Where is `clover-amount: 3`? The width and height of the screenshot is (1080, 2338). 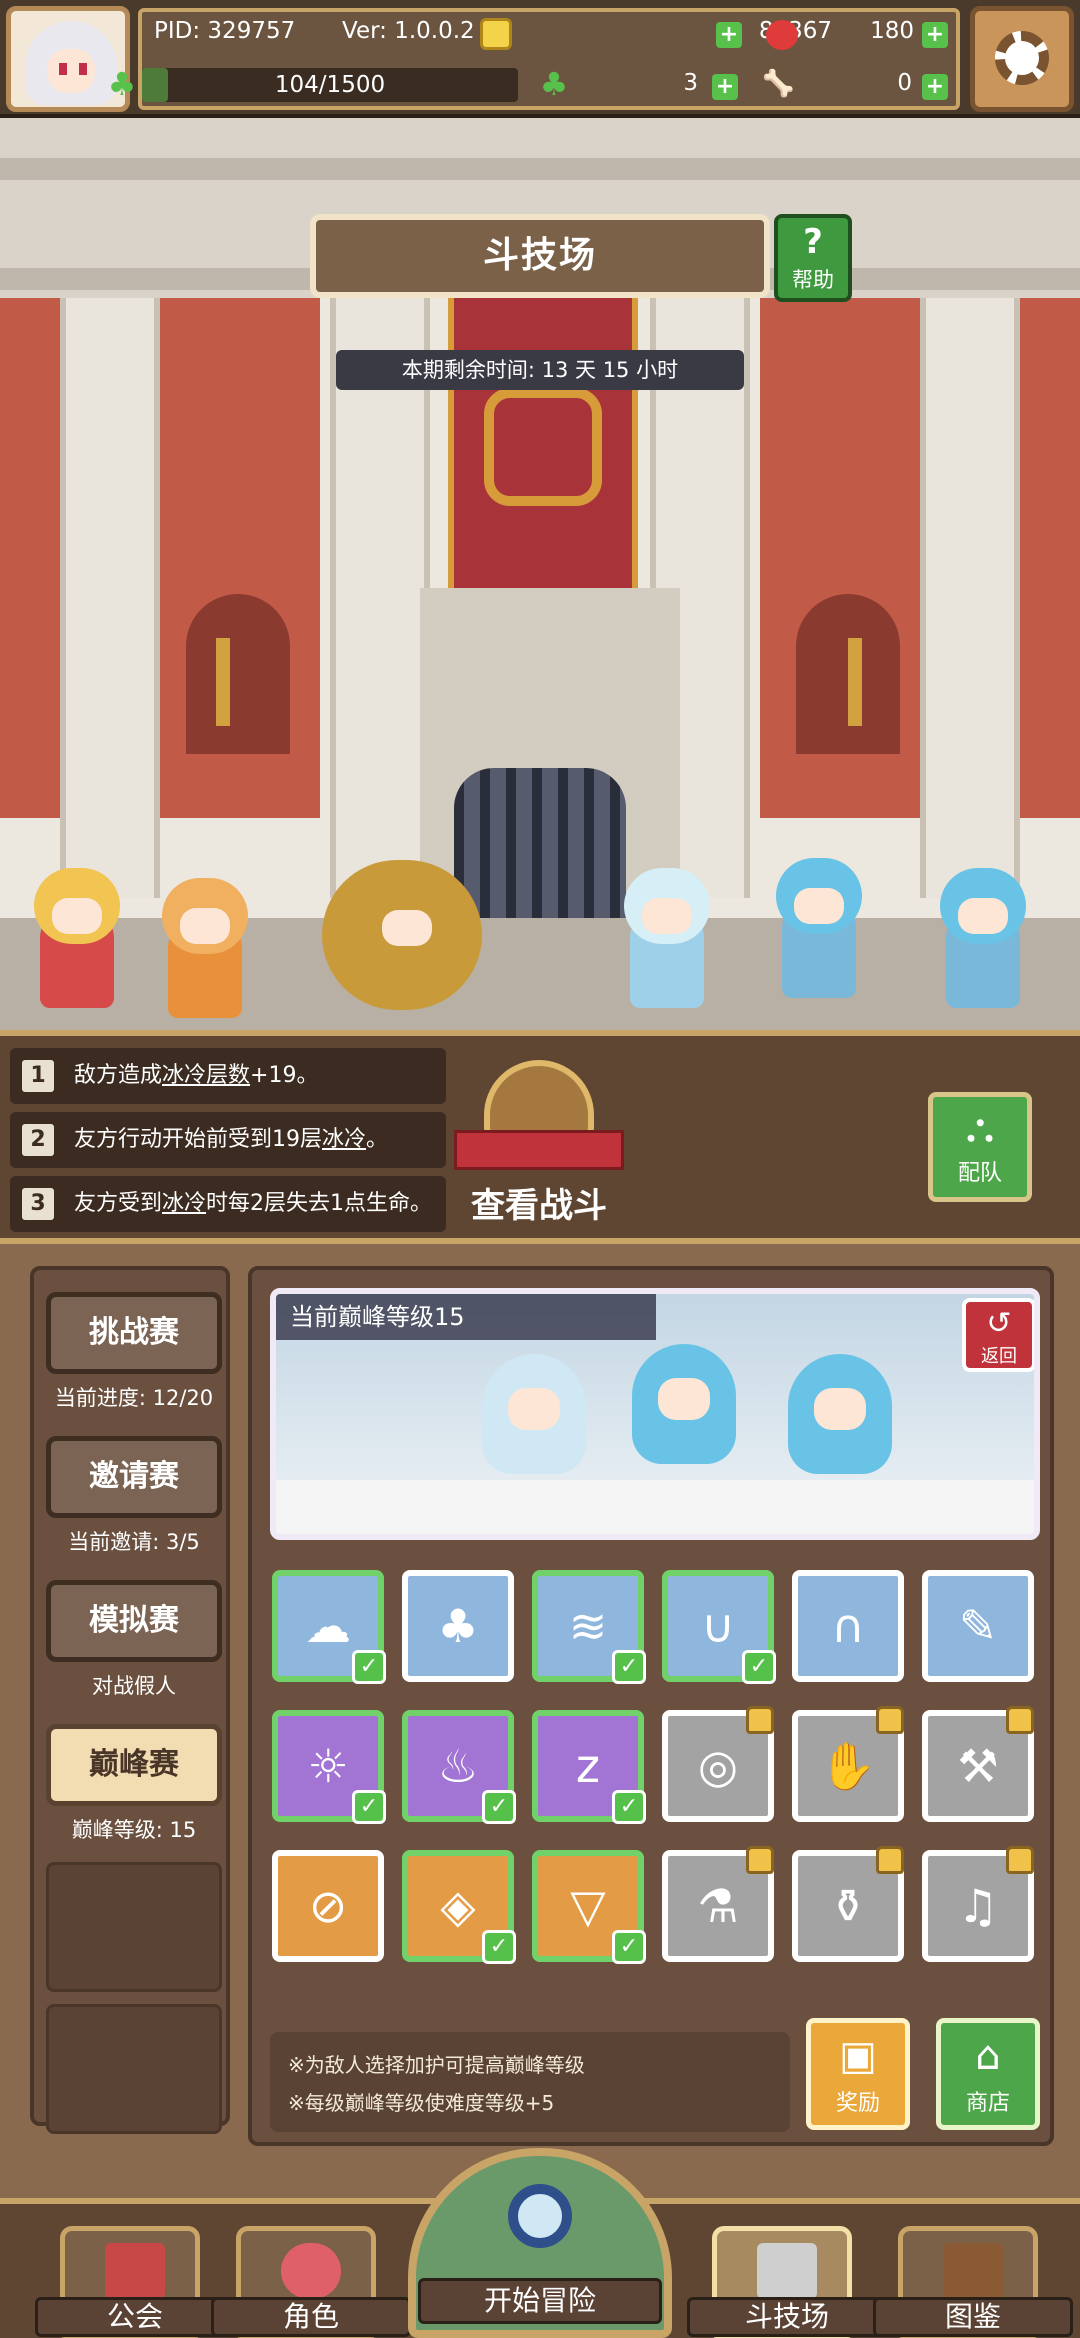
clover-amount: 3 is located at coordinates (690, 83).